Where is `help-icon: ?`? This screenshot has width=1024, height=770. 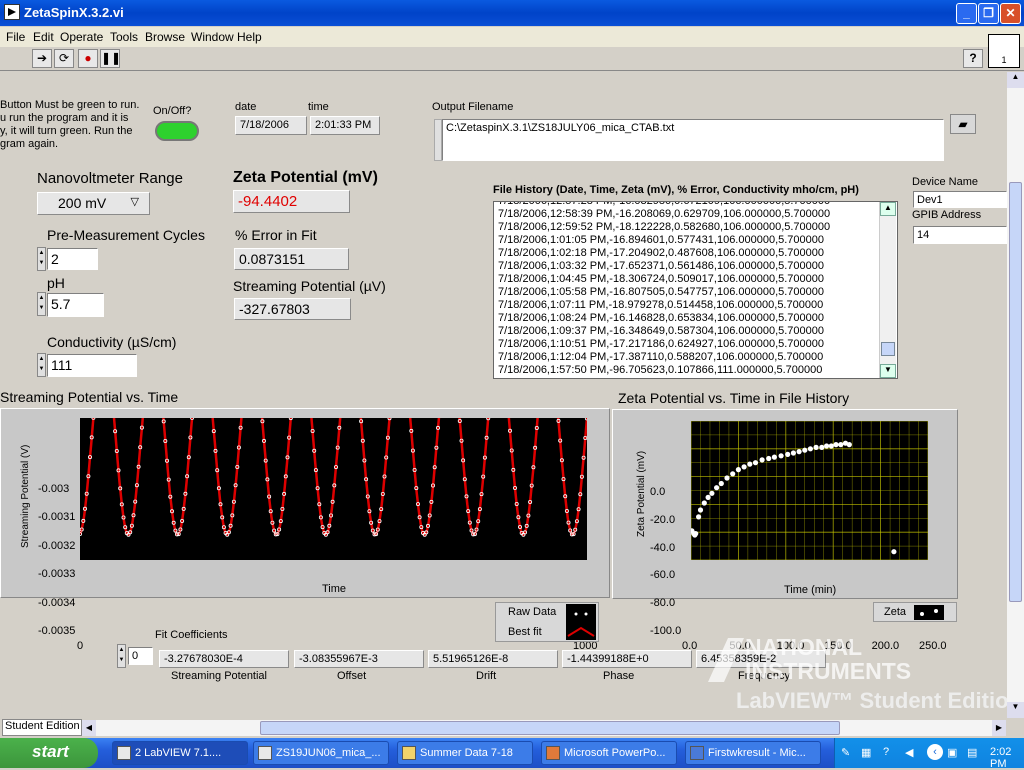 help-icon: ? is located at coordinates (973, 58).